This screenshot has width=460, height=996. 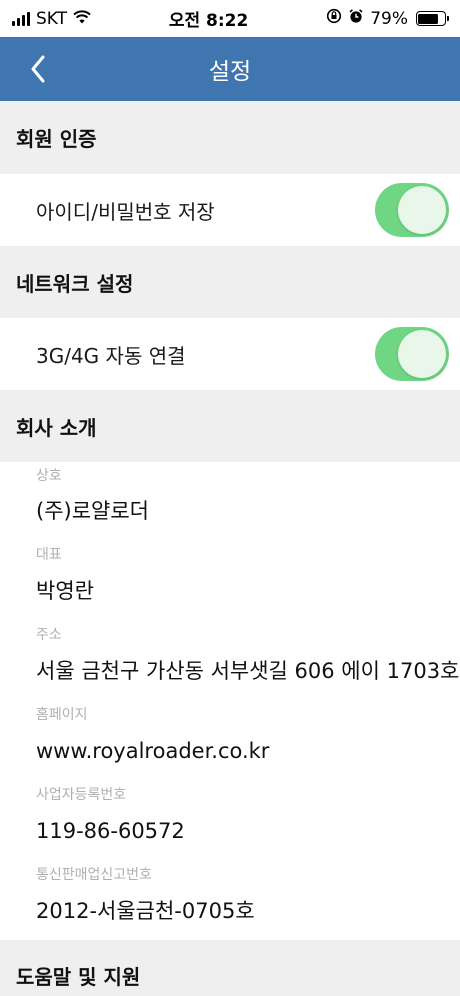 I want to click on battery-percent: 79%, so click(x=389, y=18).